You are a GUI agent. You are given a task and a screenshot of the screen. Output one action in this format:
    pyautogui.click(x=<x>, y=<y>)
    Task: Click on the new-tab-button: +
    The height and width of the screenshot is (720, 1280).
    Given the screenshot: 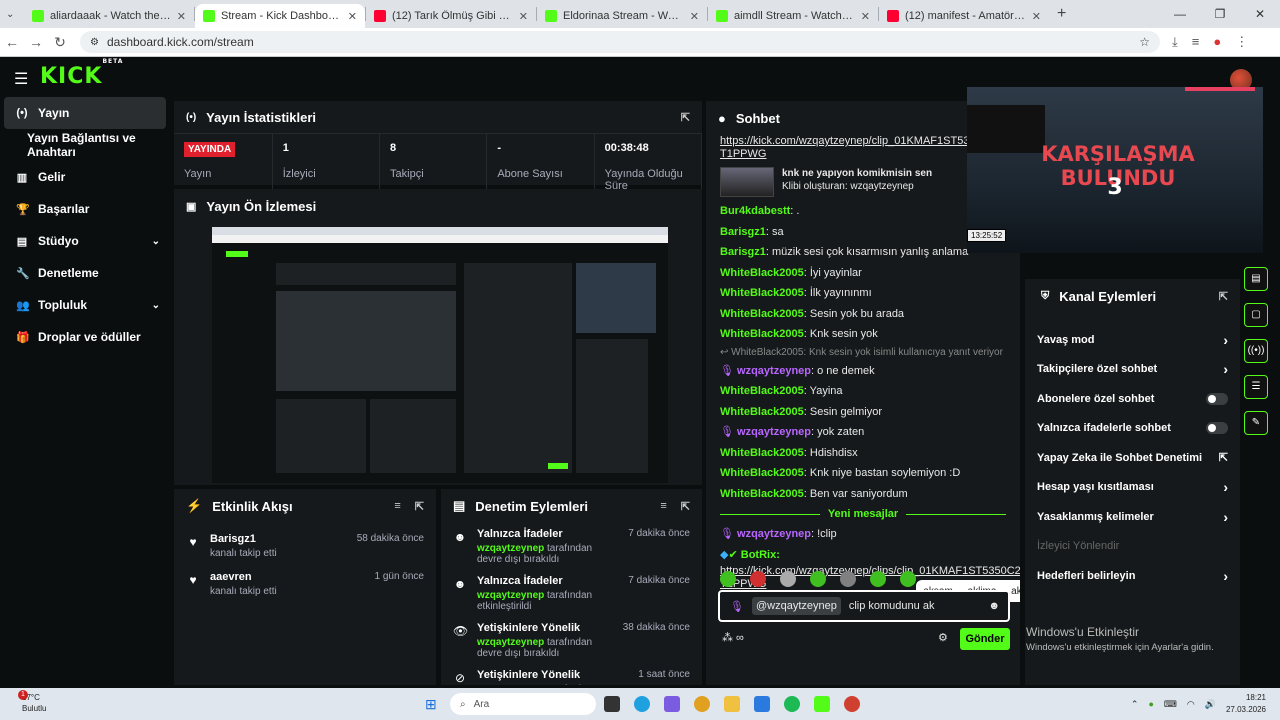 What is the action you would take?
    pyautogui.click(x=1061, y=14)
    